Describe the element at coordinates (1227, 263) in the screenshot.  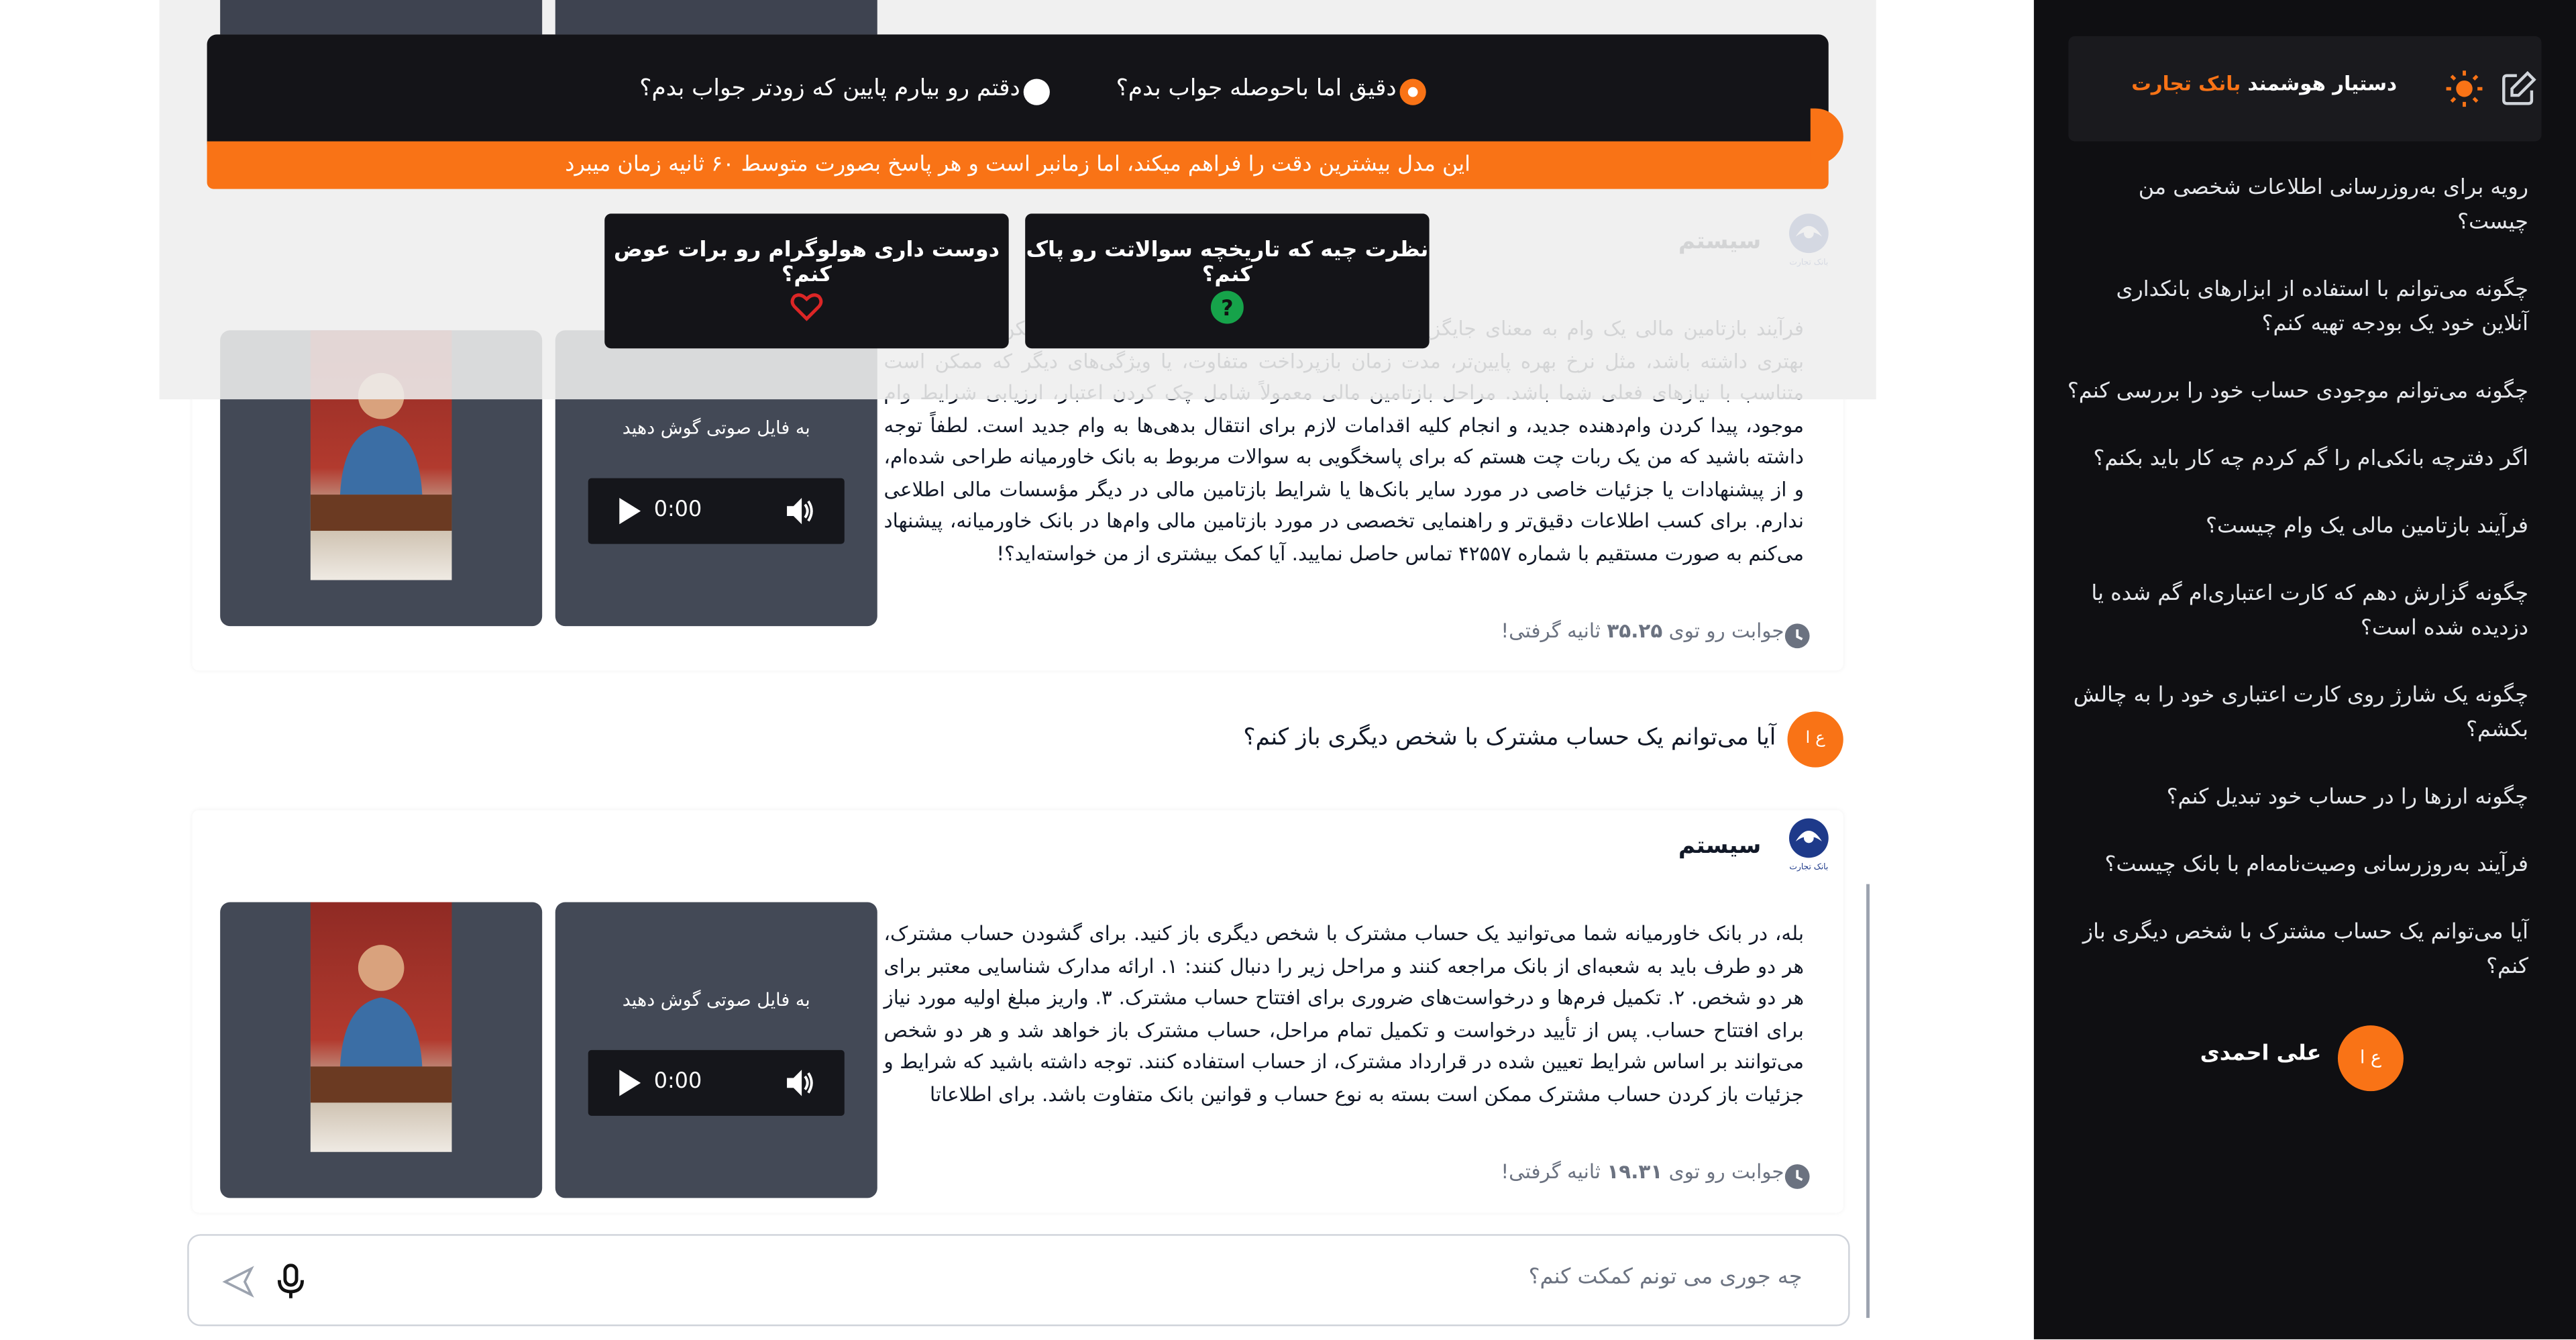
I see `clear-history-text: نظرت چیه که تاریخچه سوالاتت رو پاک کنم؟` at that location.